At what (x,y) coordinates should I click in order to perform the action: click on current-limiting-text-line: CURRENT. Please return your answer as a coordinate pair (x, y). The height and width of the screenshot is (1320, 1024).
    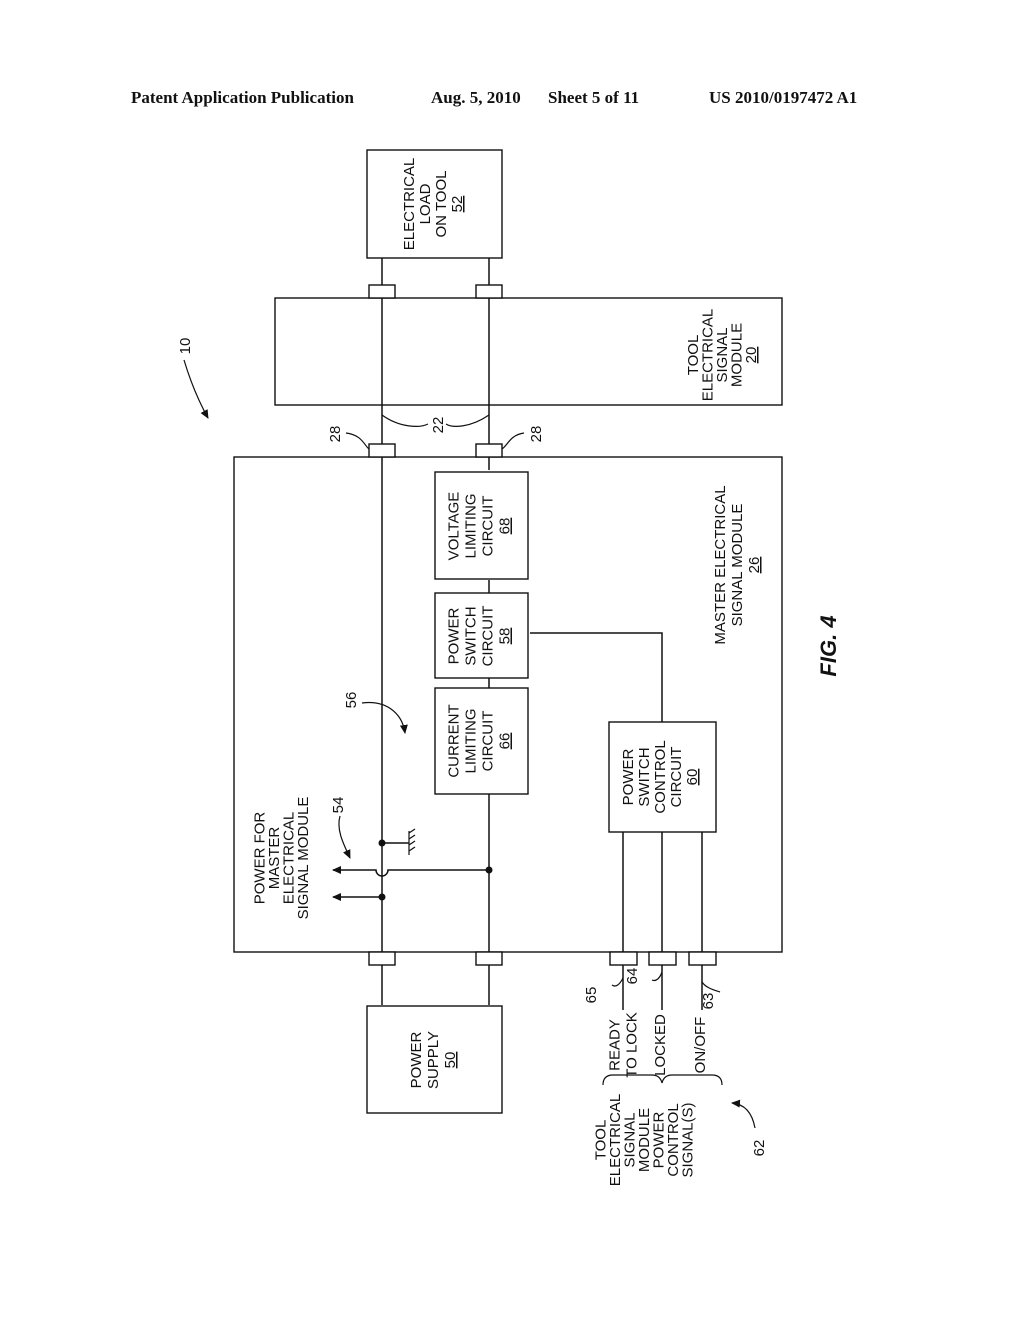
    Looking at the image, I should click on (454, 740).